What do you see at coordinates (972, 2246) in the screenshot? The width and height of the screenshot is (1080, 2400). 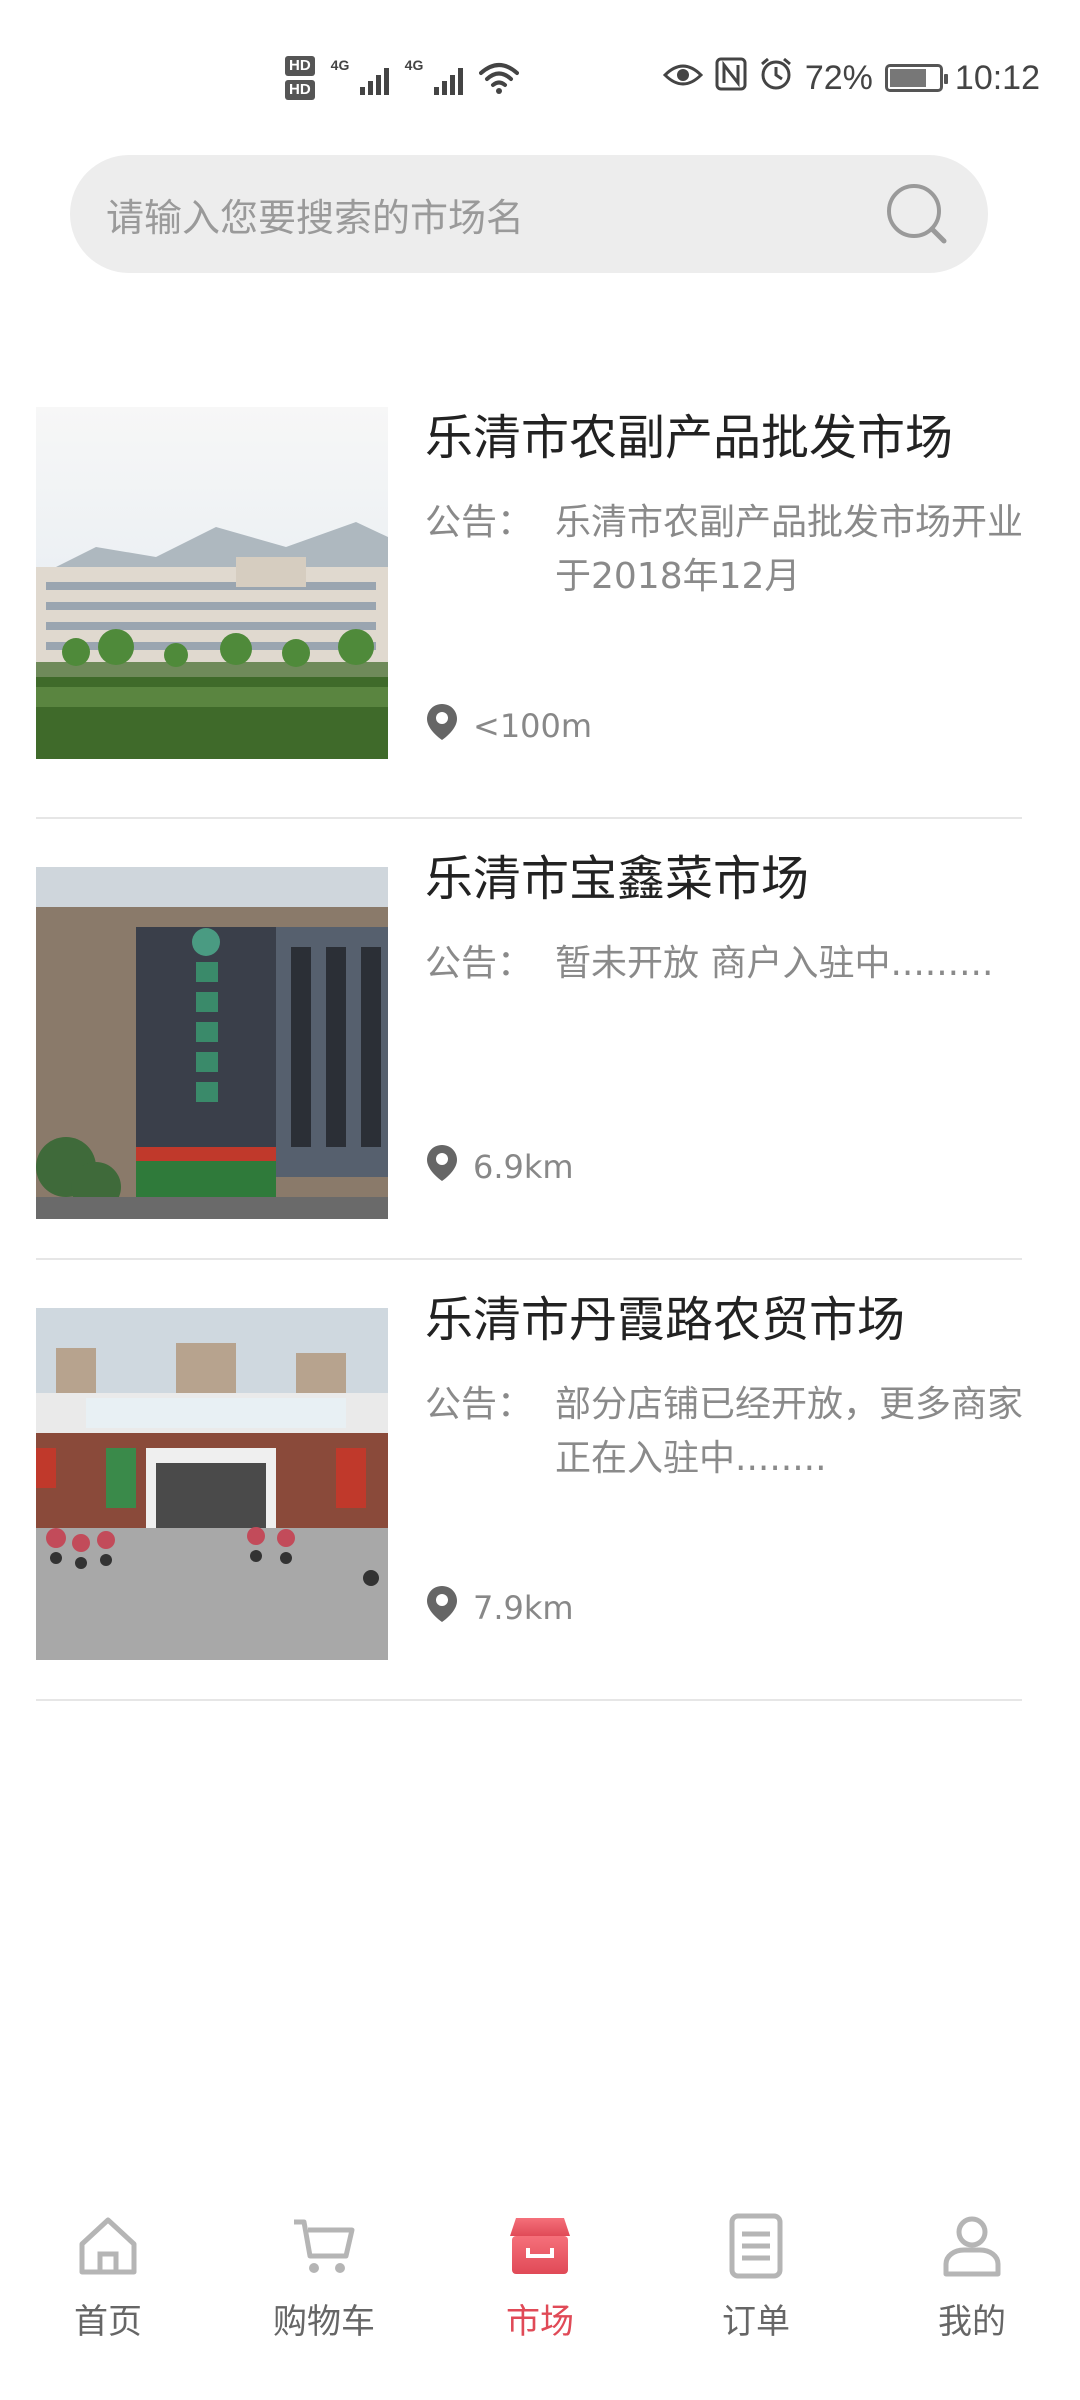 I see `profile-icon` at bounding box center [972, 2246].